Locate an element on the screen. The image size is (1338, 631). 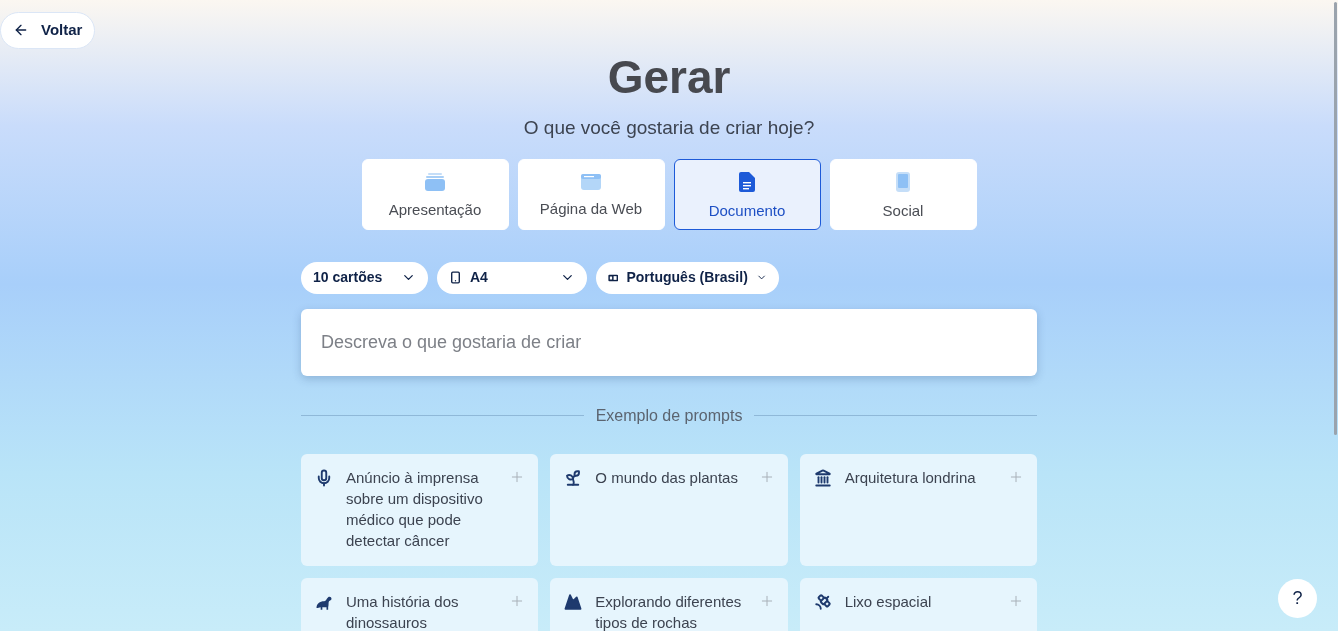
example-prompt-text: Arquitetura londrina is located at coordinates (910, 477).